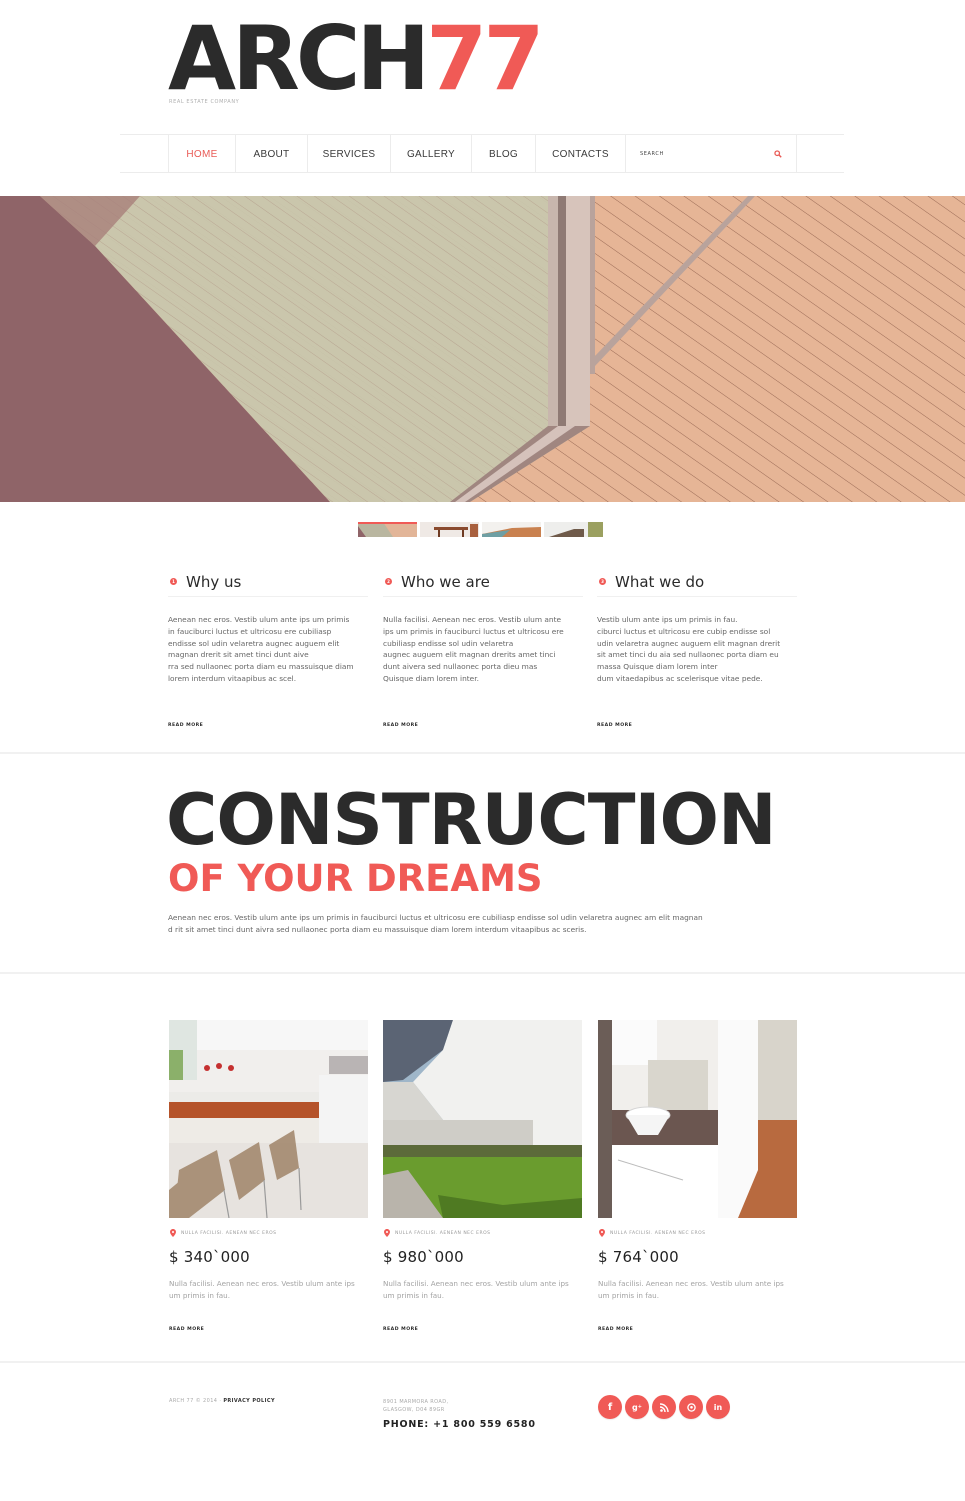  Describe the element at coordinates (173, 581) in the screenshot. I see `number-badge: 1` at that location.